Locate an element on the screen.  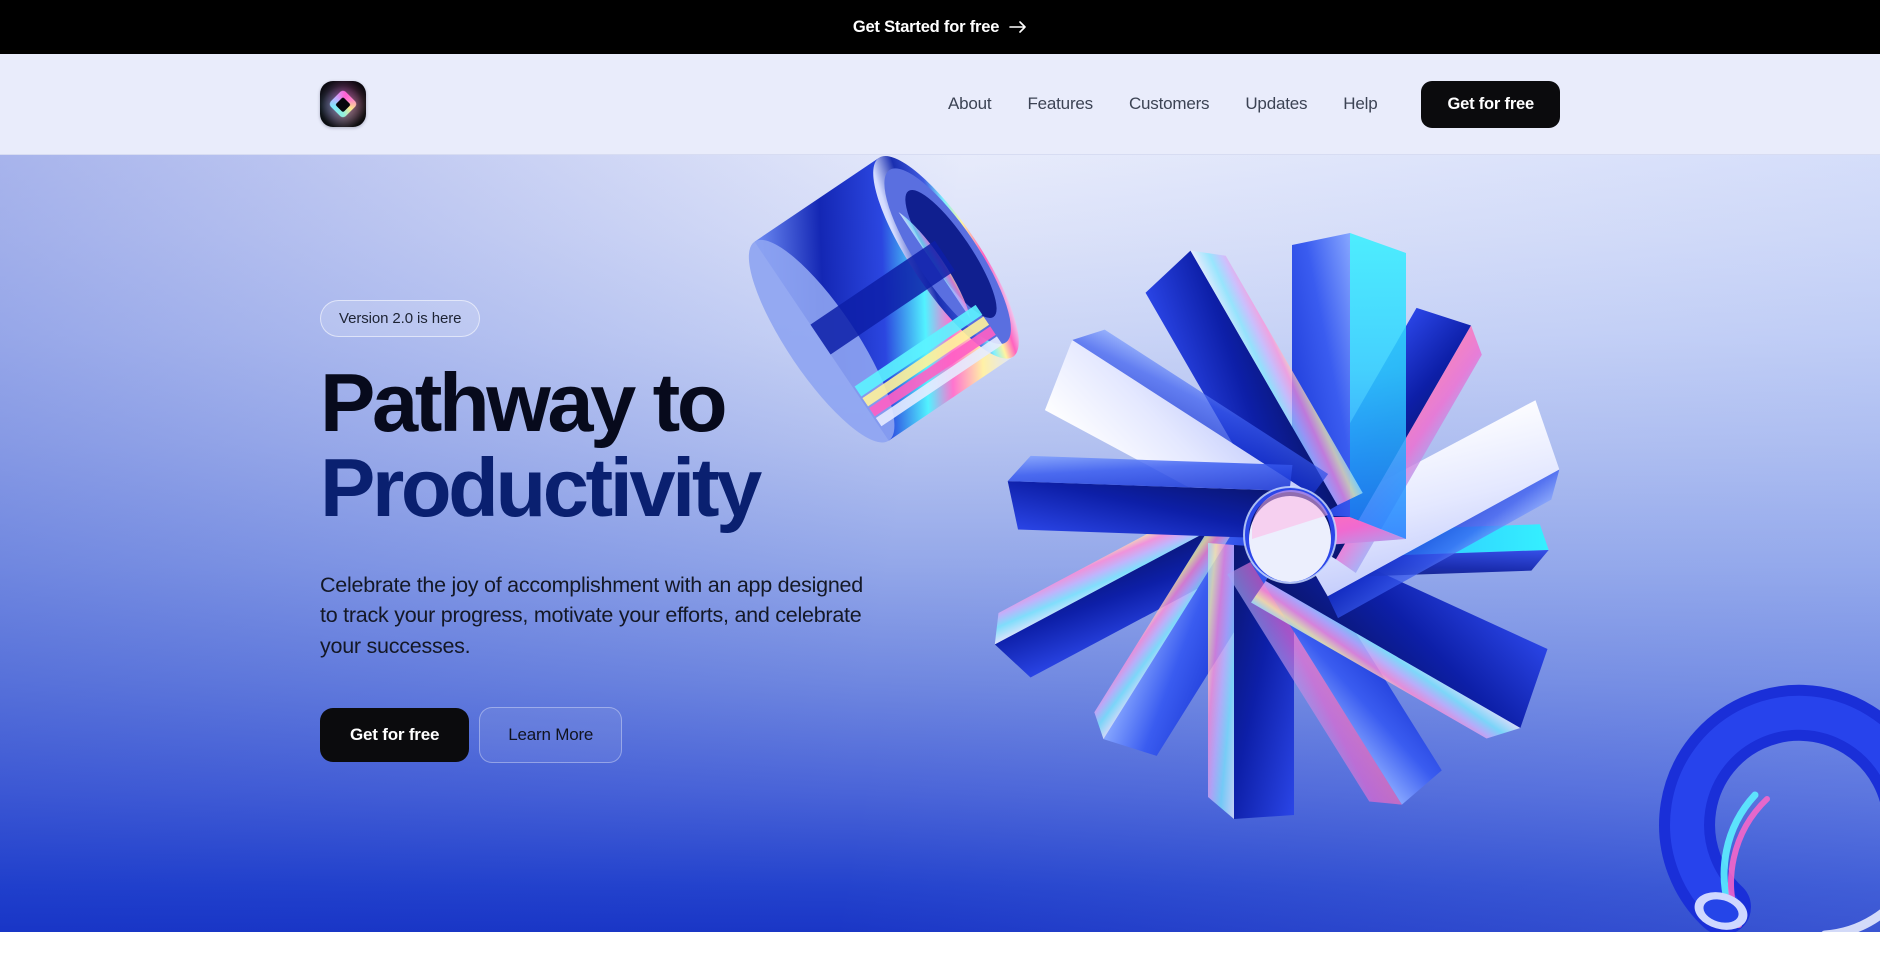
hero-learn-more-button: Learn More is located at coordinates (551, 735).